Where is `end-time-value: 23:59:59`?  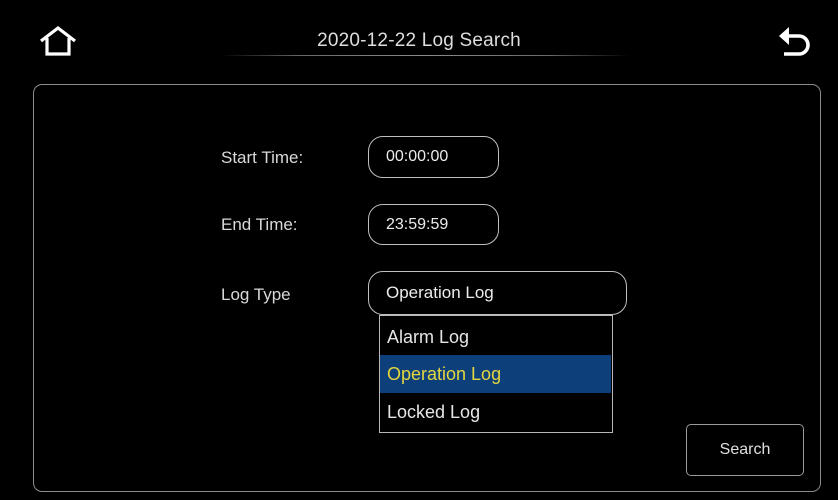 end-time-value: 23:59:59 is located at coordinates (417, 224).